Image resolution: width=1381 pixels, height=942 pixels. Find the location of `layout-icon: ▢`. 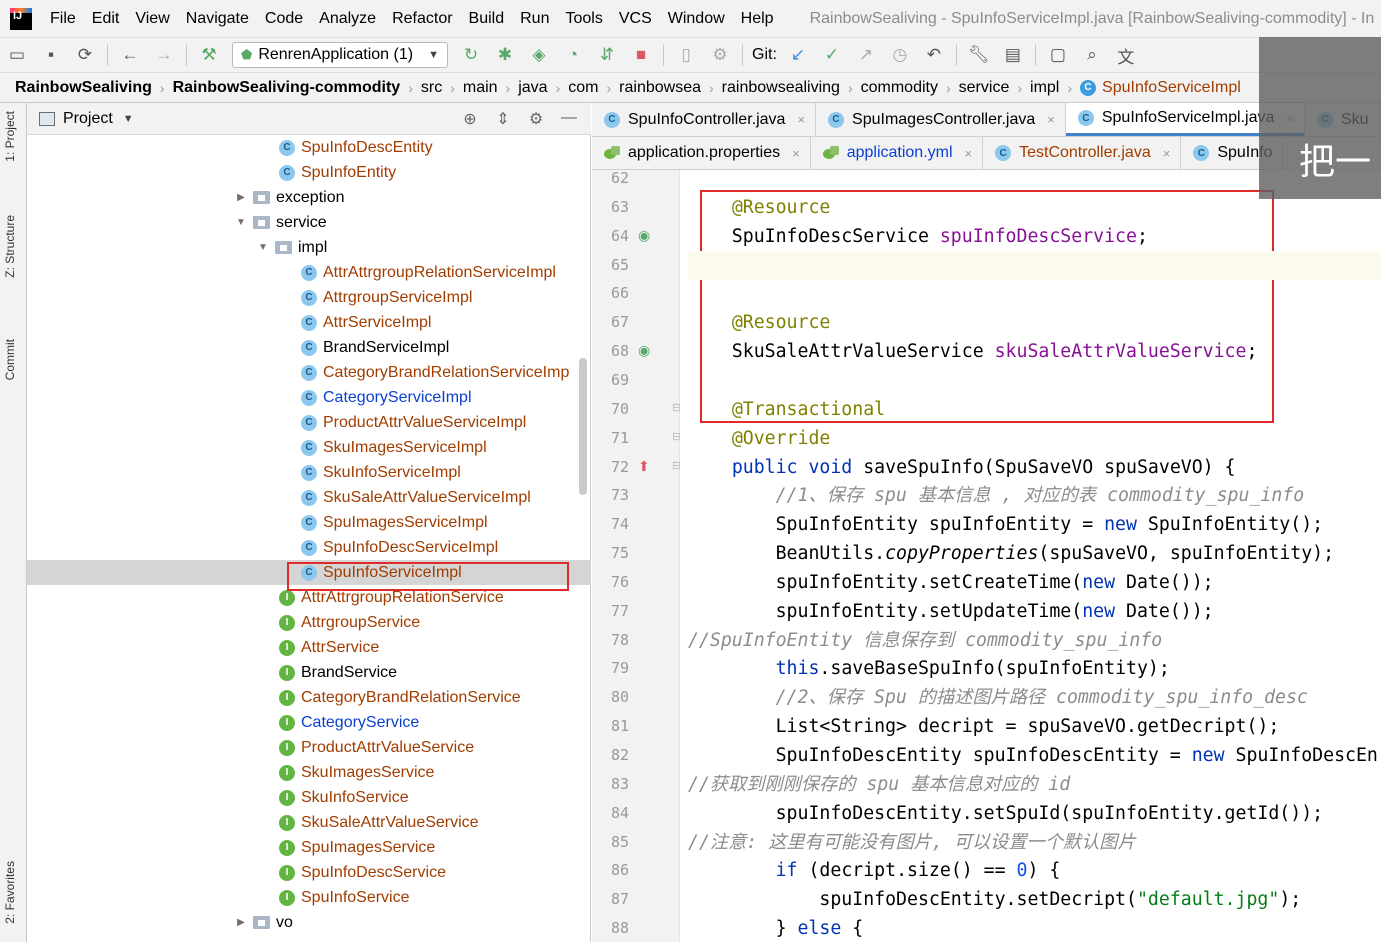

layout-icon: ▢ is located at coordinates (1058, 55).